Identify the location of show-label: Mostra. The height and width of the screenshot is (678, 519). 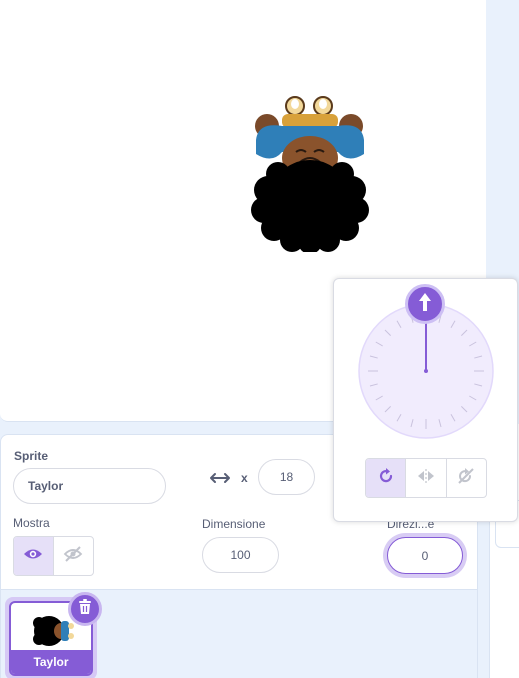
(31, 523).